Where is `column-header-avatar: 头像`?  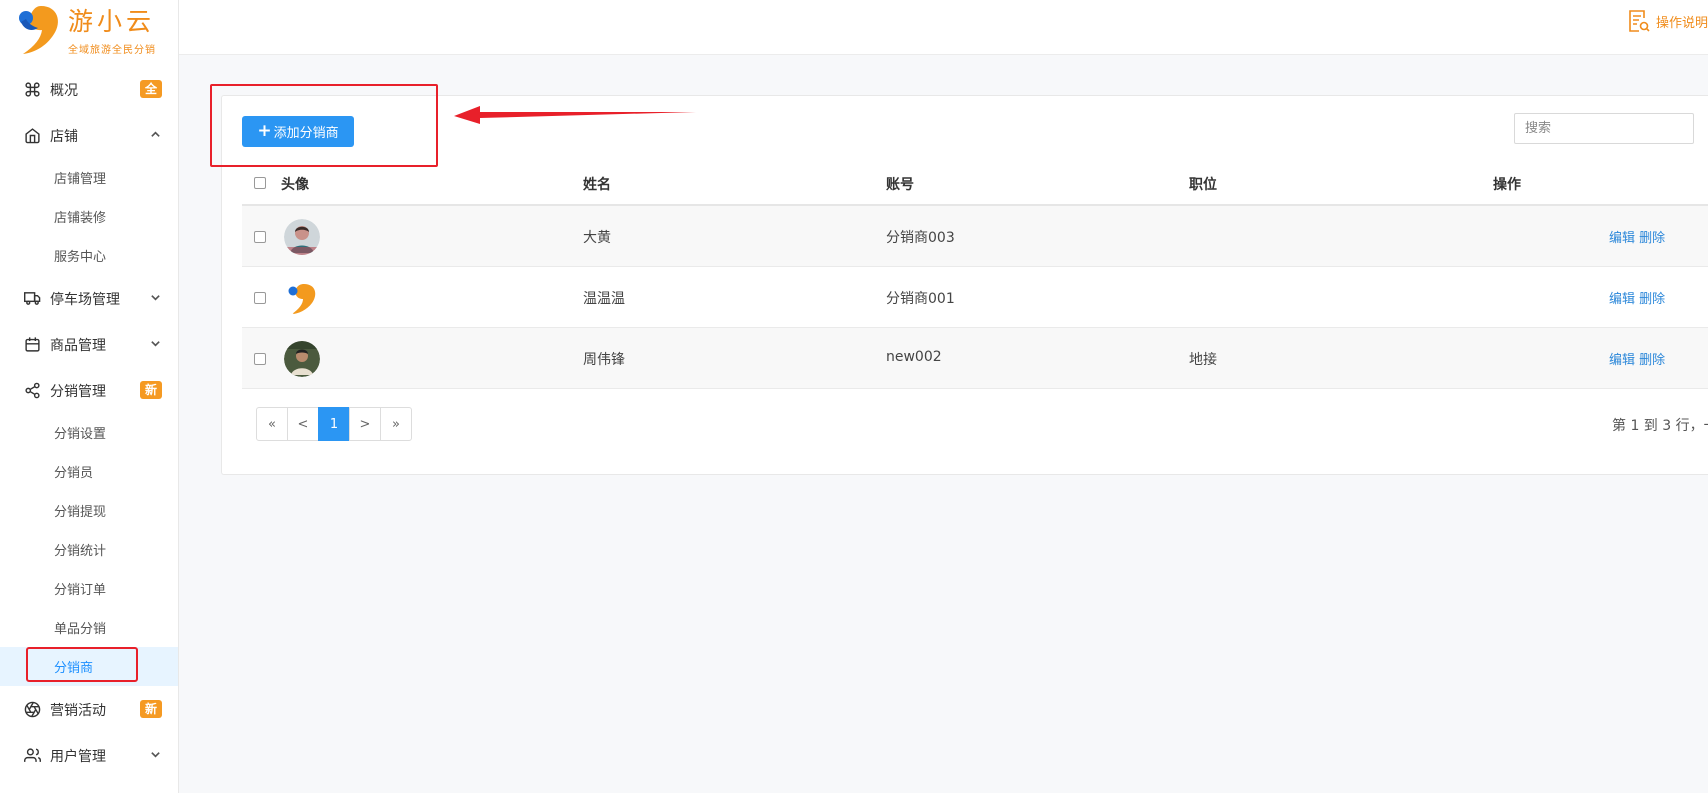
column-header-avatar: 头像 is located at coordinates (295, 185).